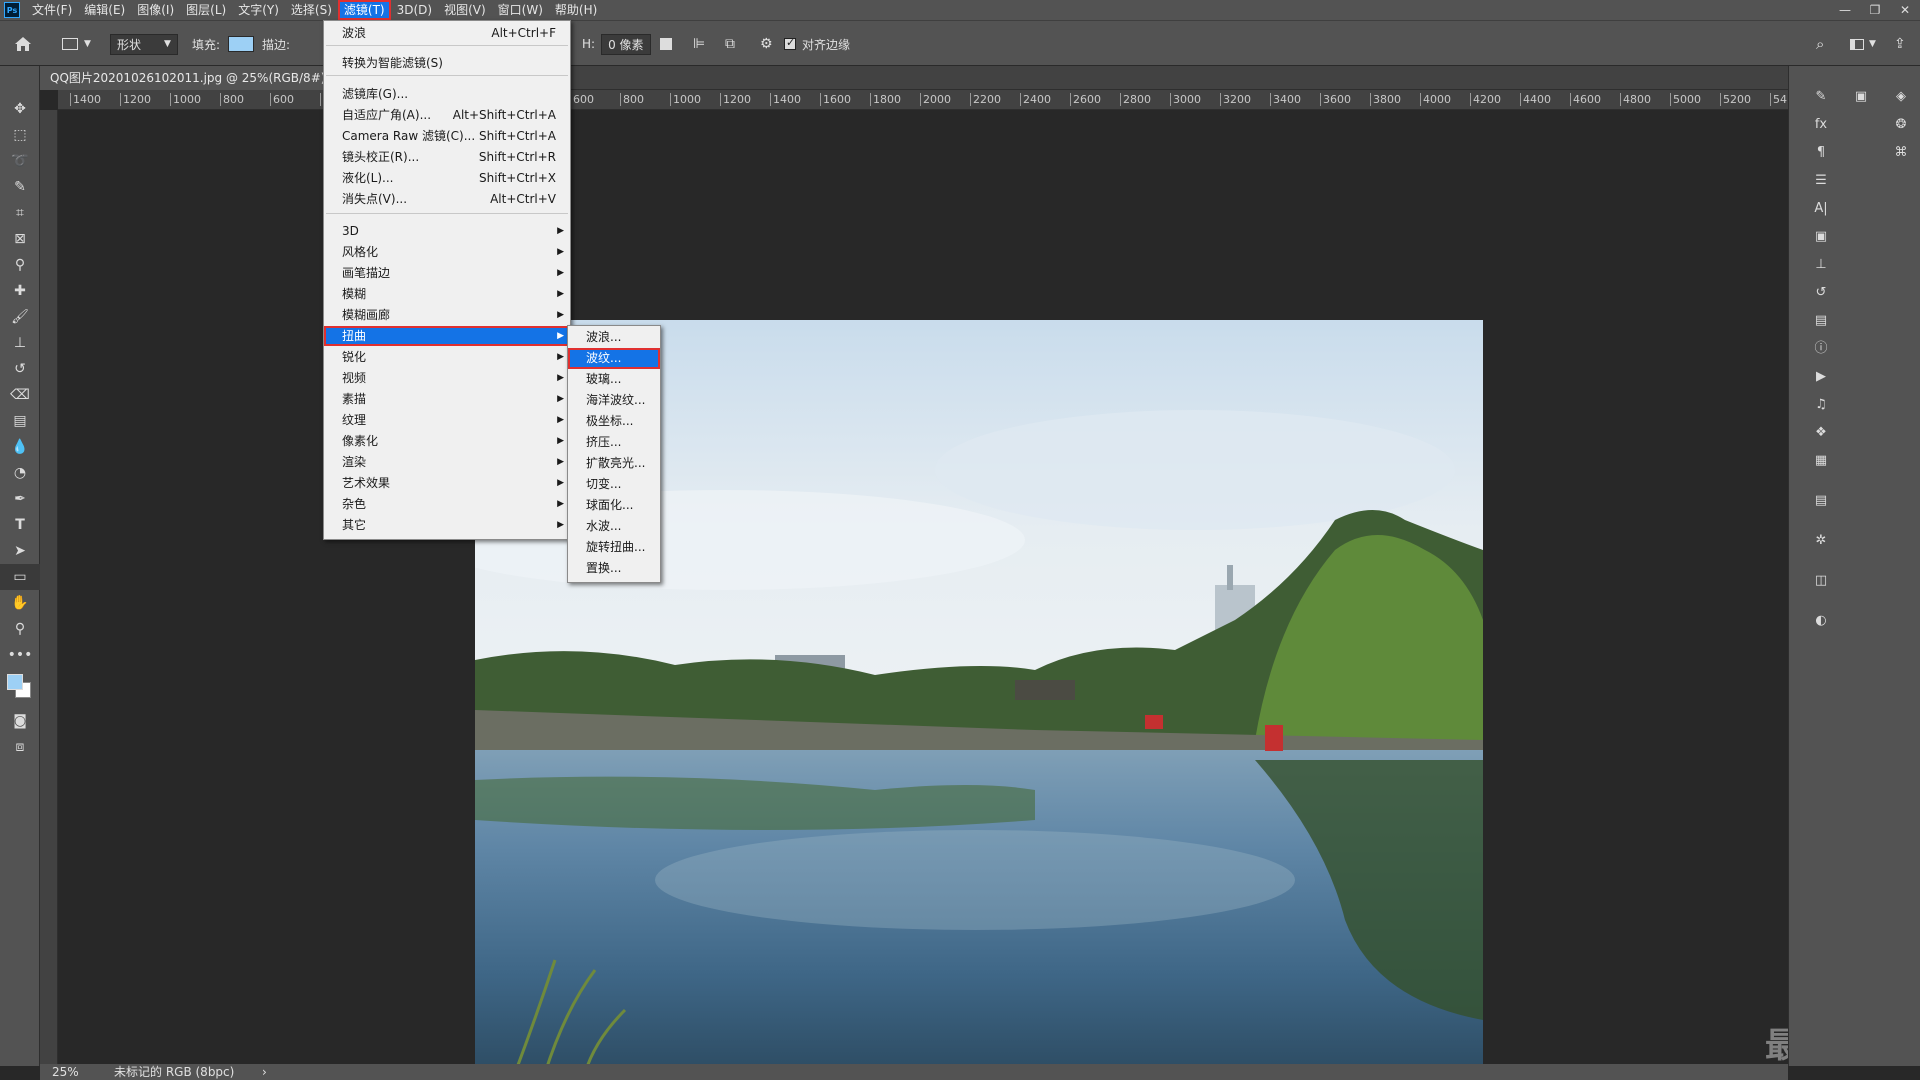 The height and width of the screenshot is (1080, 1920). What do you see at coordinates (311, 10) in the screenshot?
I see `menu-select: 选择(S)` at bounding box center [311, 10].